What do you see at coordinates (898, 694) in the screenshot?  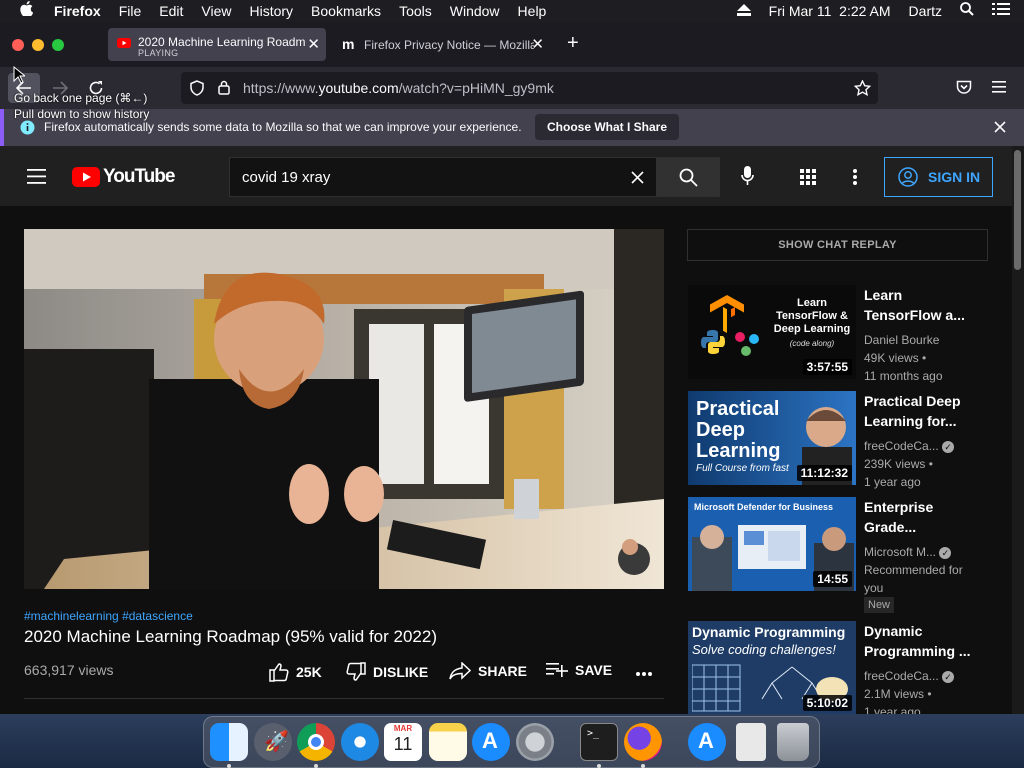 I see `view-count: 2.1M views •` at bounding box center [898, 694].